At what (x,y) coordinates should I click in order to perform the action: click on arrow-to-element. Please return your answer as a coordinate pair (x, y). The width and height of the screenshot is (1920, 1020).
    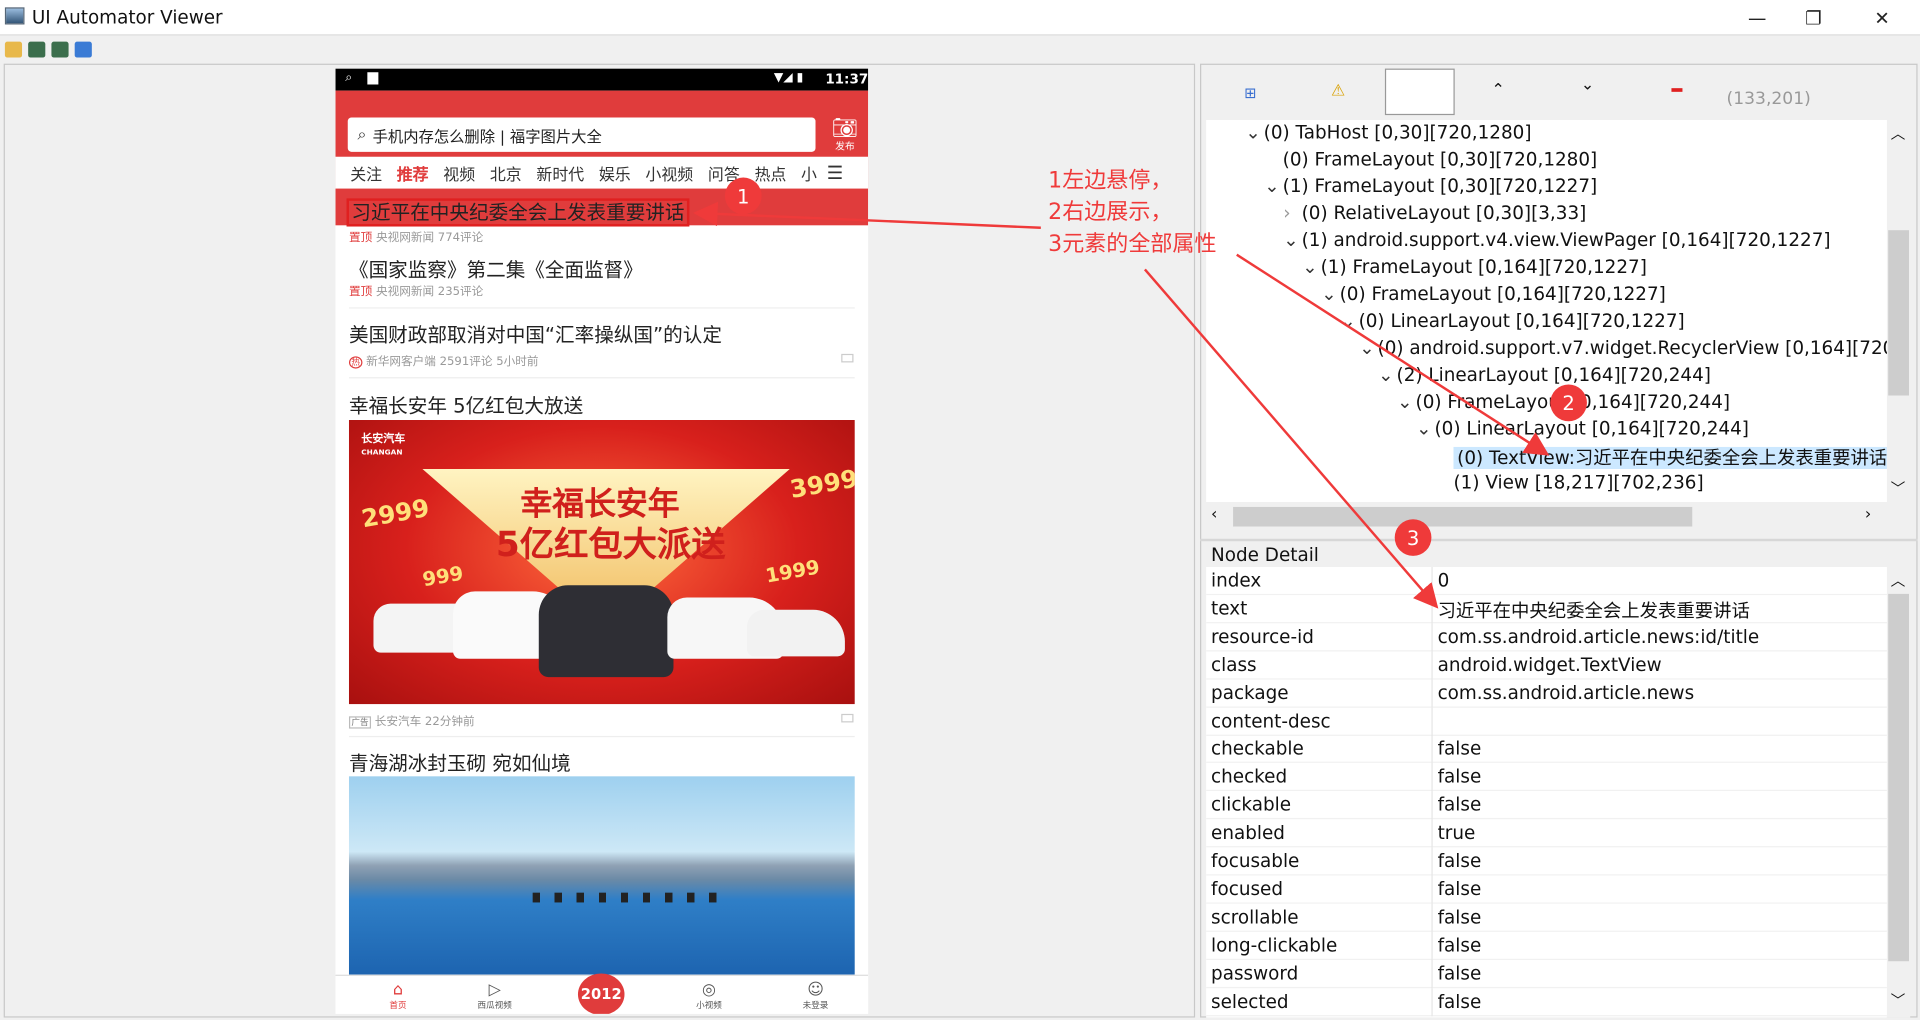
    Looking at the image, I should click on (867, 215).